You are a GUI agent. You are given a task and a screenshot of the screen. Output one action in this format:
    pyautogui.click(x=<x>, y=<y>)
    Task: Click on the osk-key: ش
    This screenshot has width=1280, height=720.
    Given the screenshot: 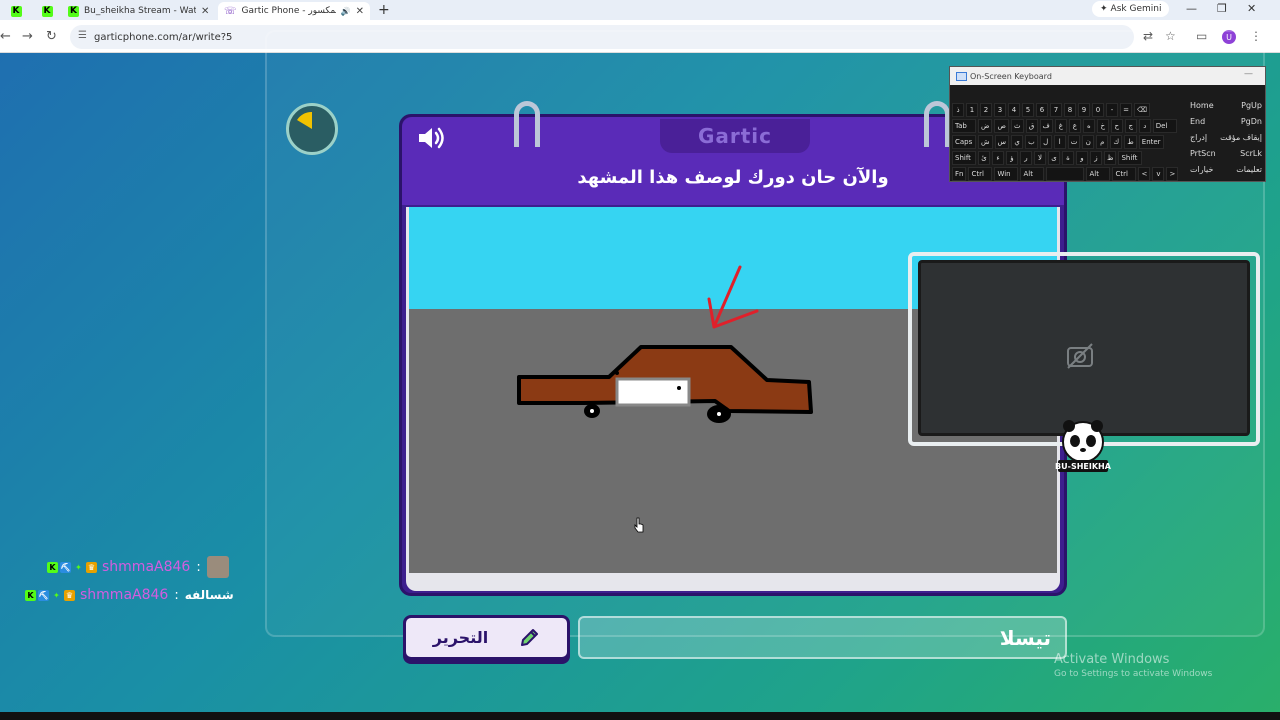 What is the action you would take?
    pyautogui.click(x=985, y=142)
    